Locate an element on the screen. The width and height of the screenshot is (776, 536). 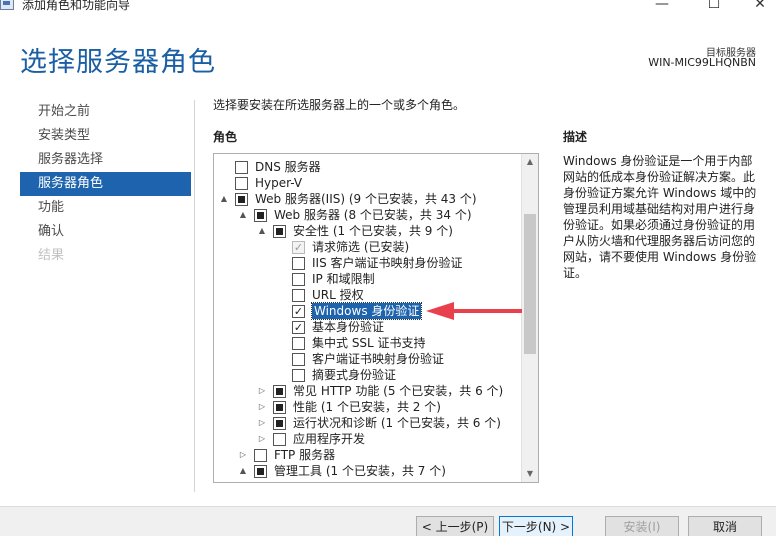
tree-row: ▷ 性能 (1 个已安装，共 2 个) is located at coordinates (368, 407).